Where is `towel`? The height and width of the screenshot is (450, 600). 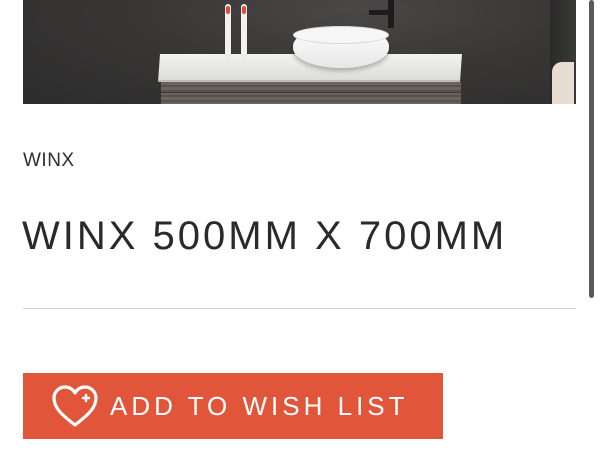 towel is located at coordinates (563, 83).